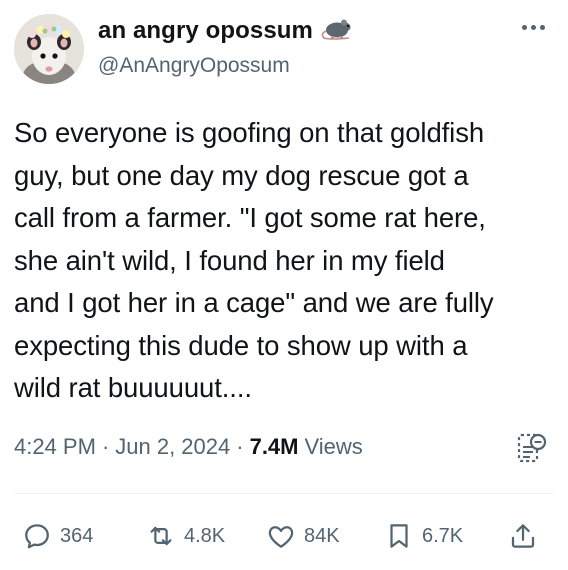  What do you see at coordinates (37, 536) in the screenshot?
I see `reply-icon` at bounding box center [37, 536].